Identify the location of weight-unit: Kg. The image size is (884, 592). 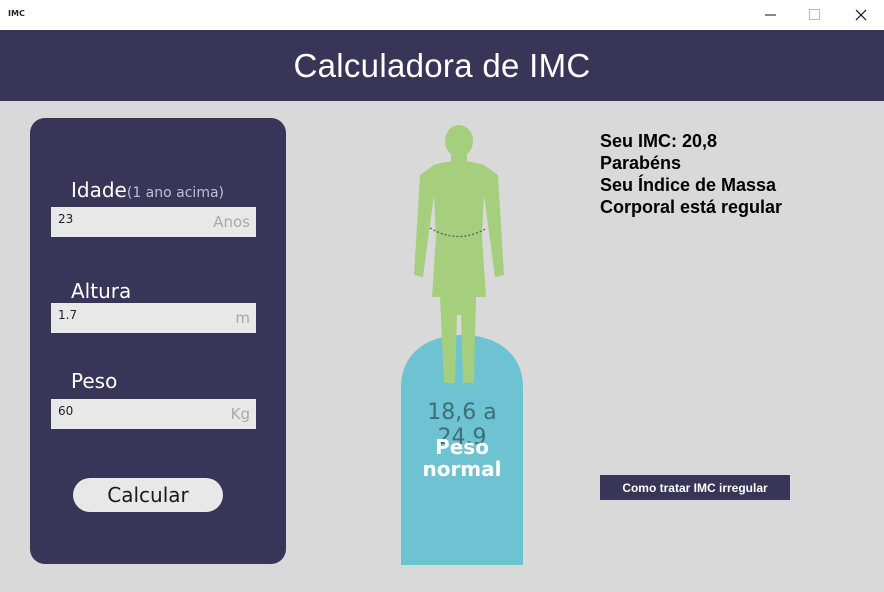
(240, 414).